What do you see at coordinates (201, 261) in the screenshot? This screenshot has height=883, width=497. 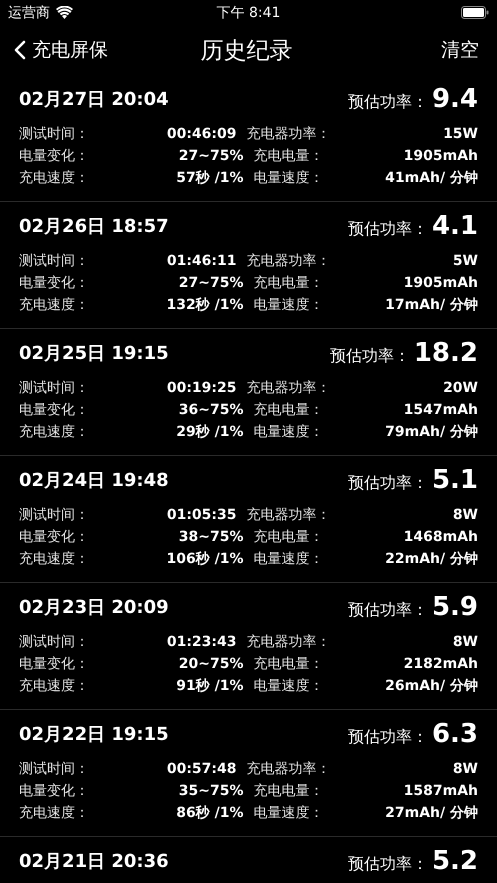 I see `stat-value: 01:46:11` at bounding box center [201, 261].